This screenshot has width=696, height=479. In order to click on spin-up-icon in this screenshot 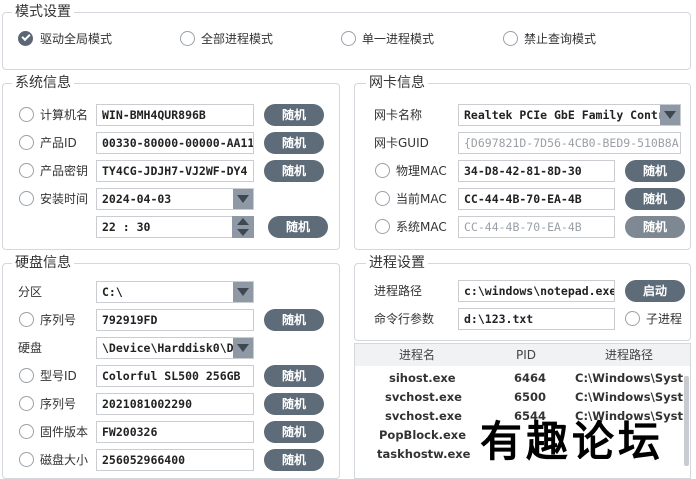, I will do `click(243, 221)`.